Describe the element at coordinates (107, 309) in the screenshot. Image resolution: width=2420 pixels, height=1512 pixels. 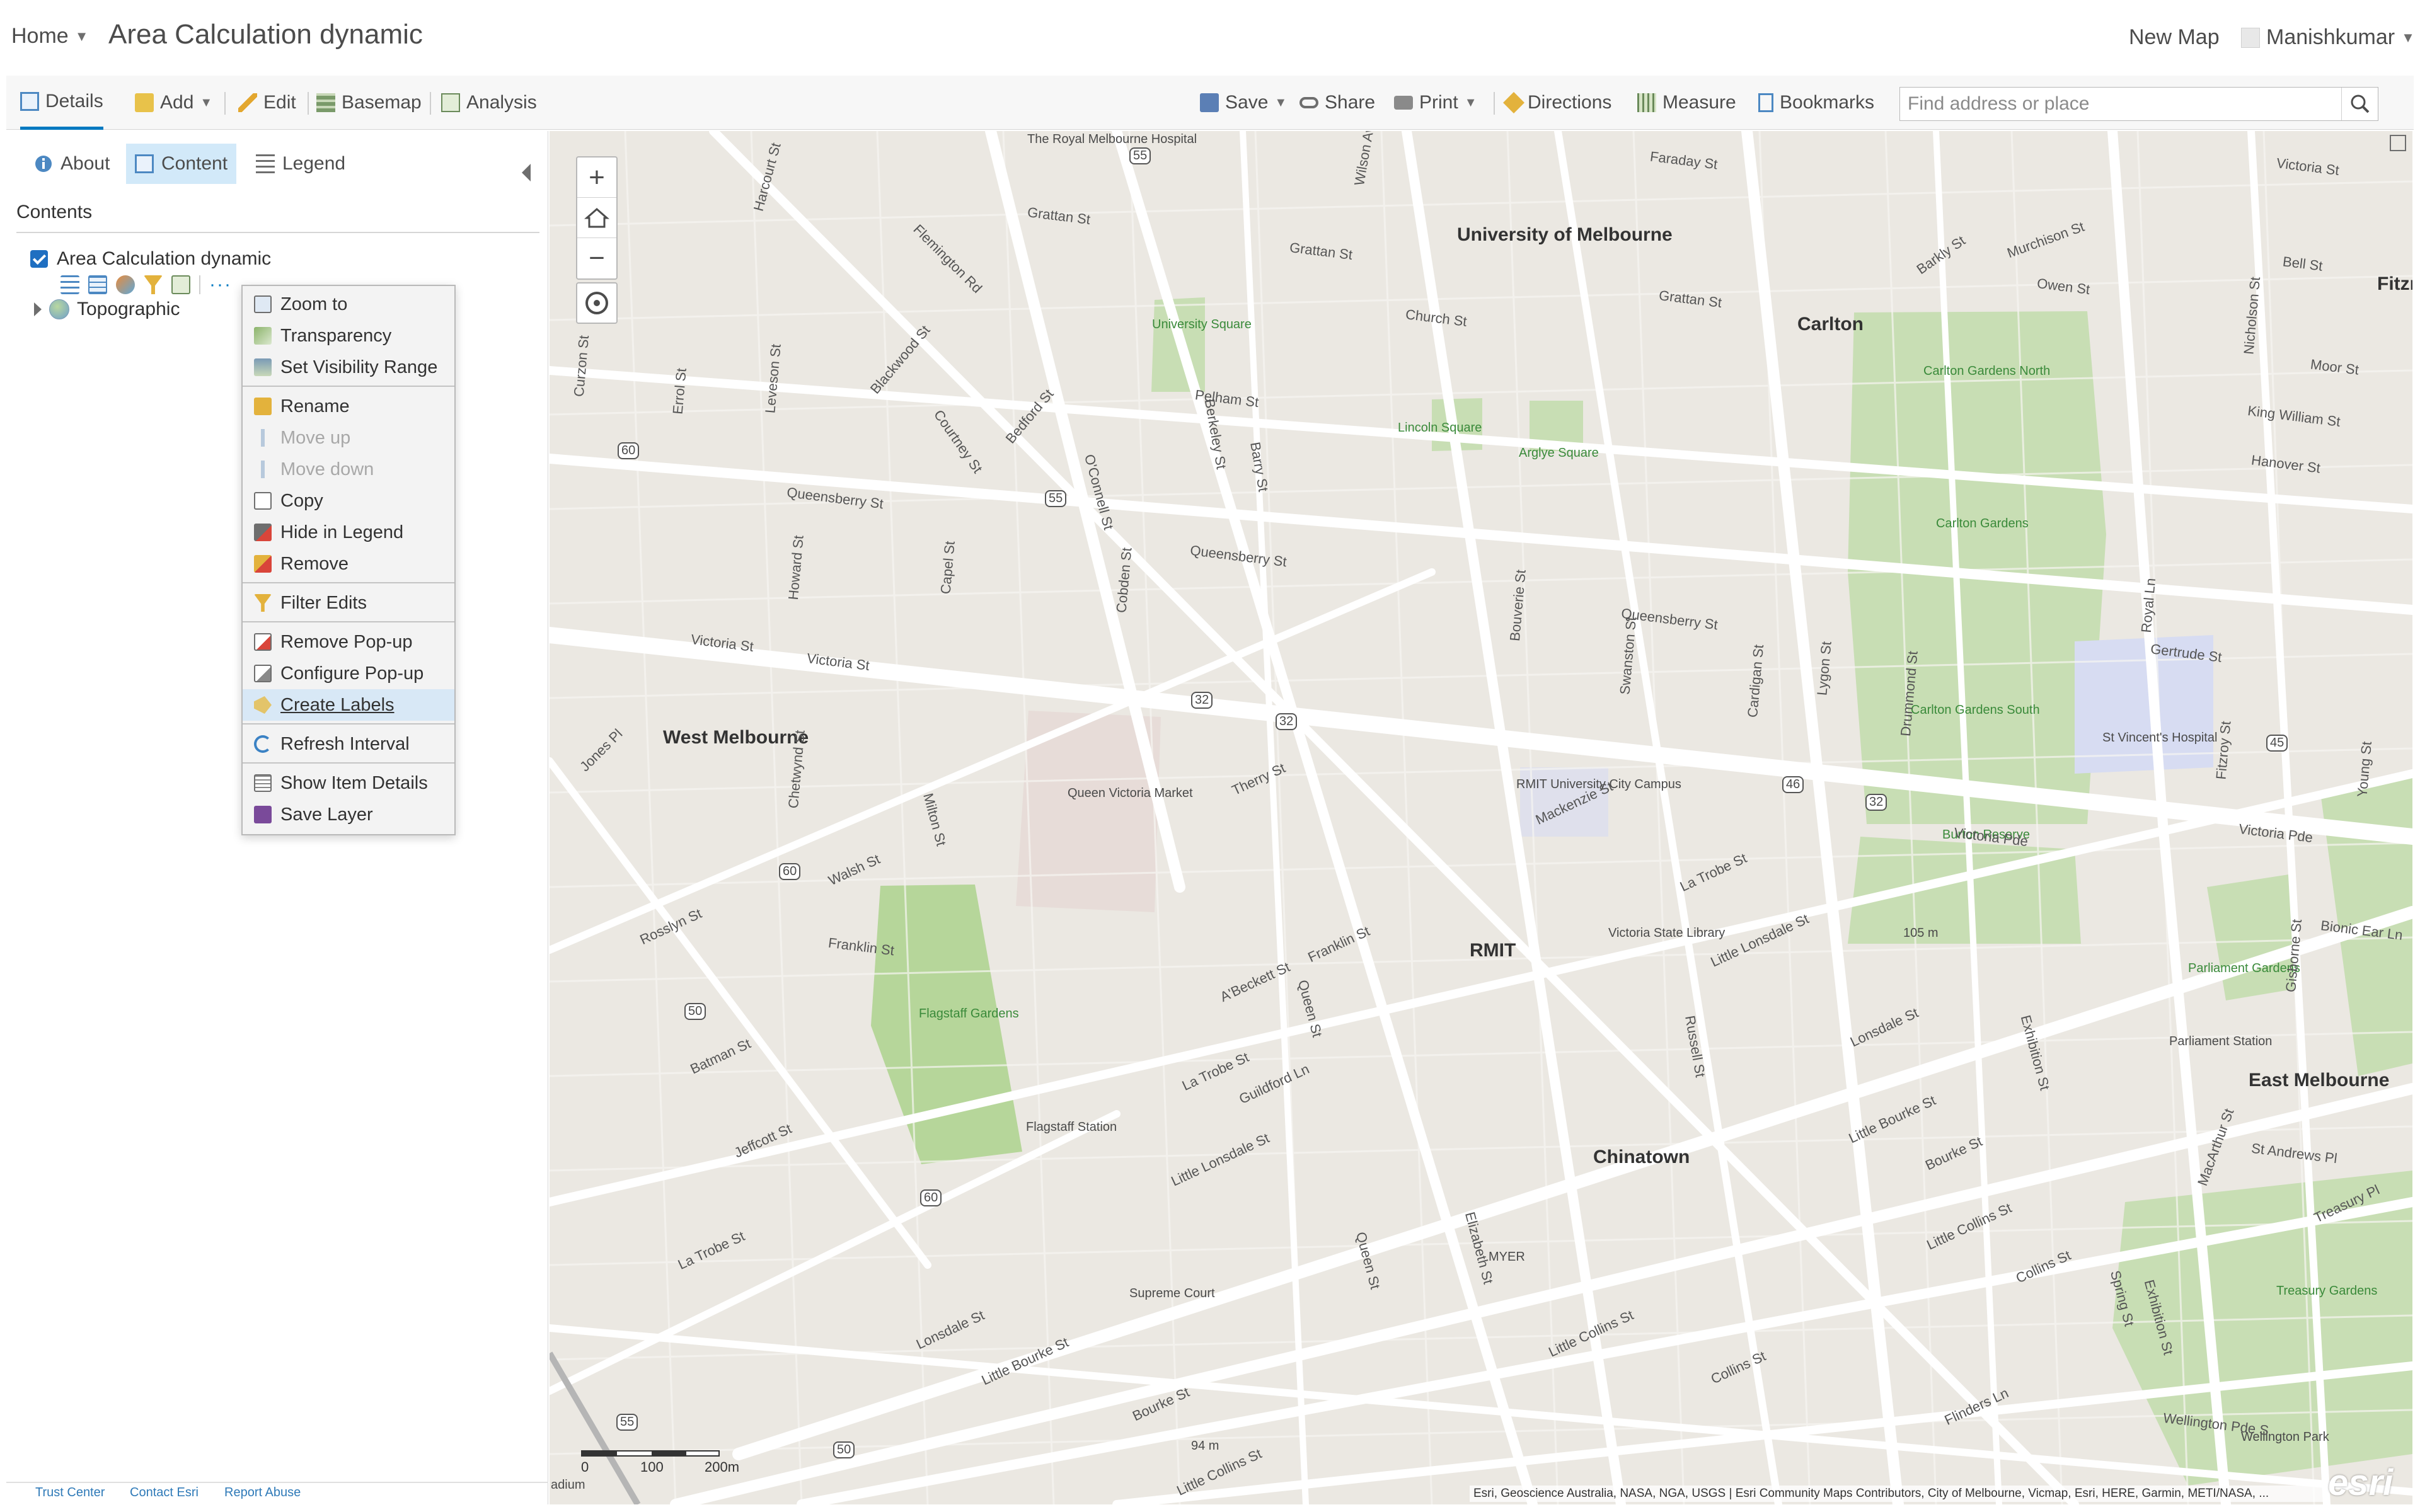
I see `layer-item: Topographic` at that location.